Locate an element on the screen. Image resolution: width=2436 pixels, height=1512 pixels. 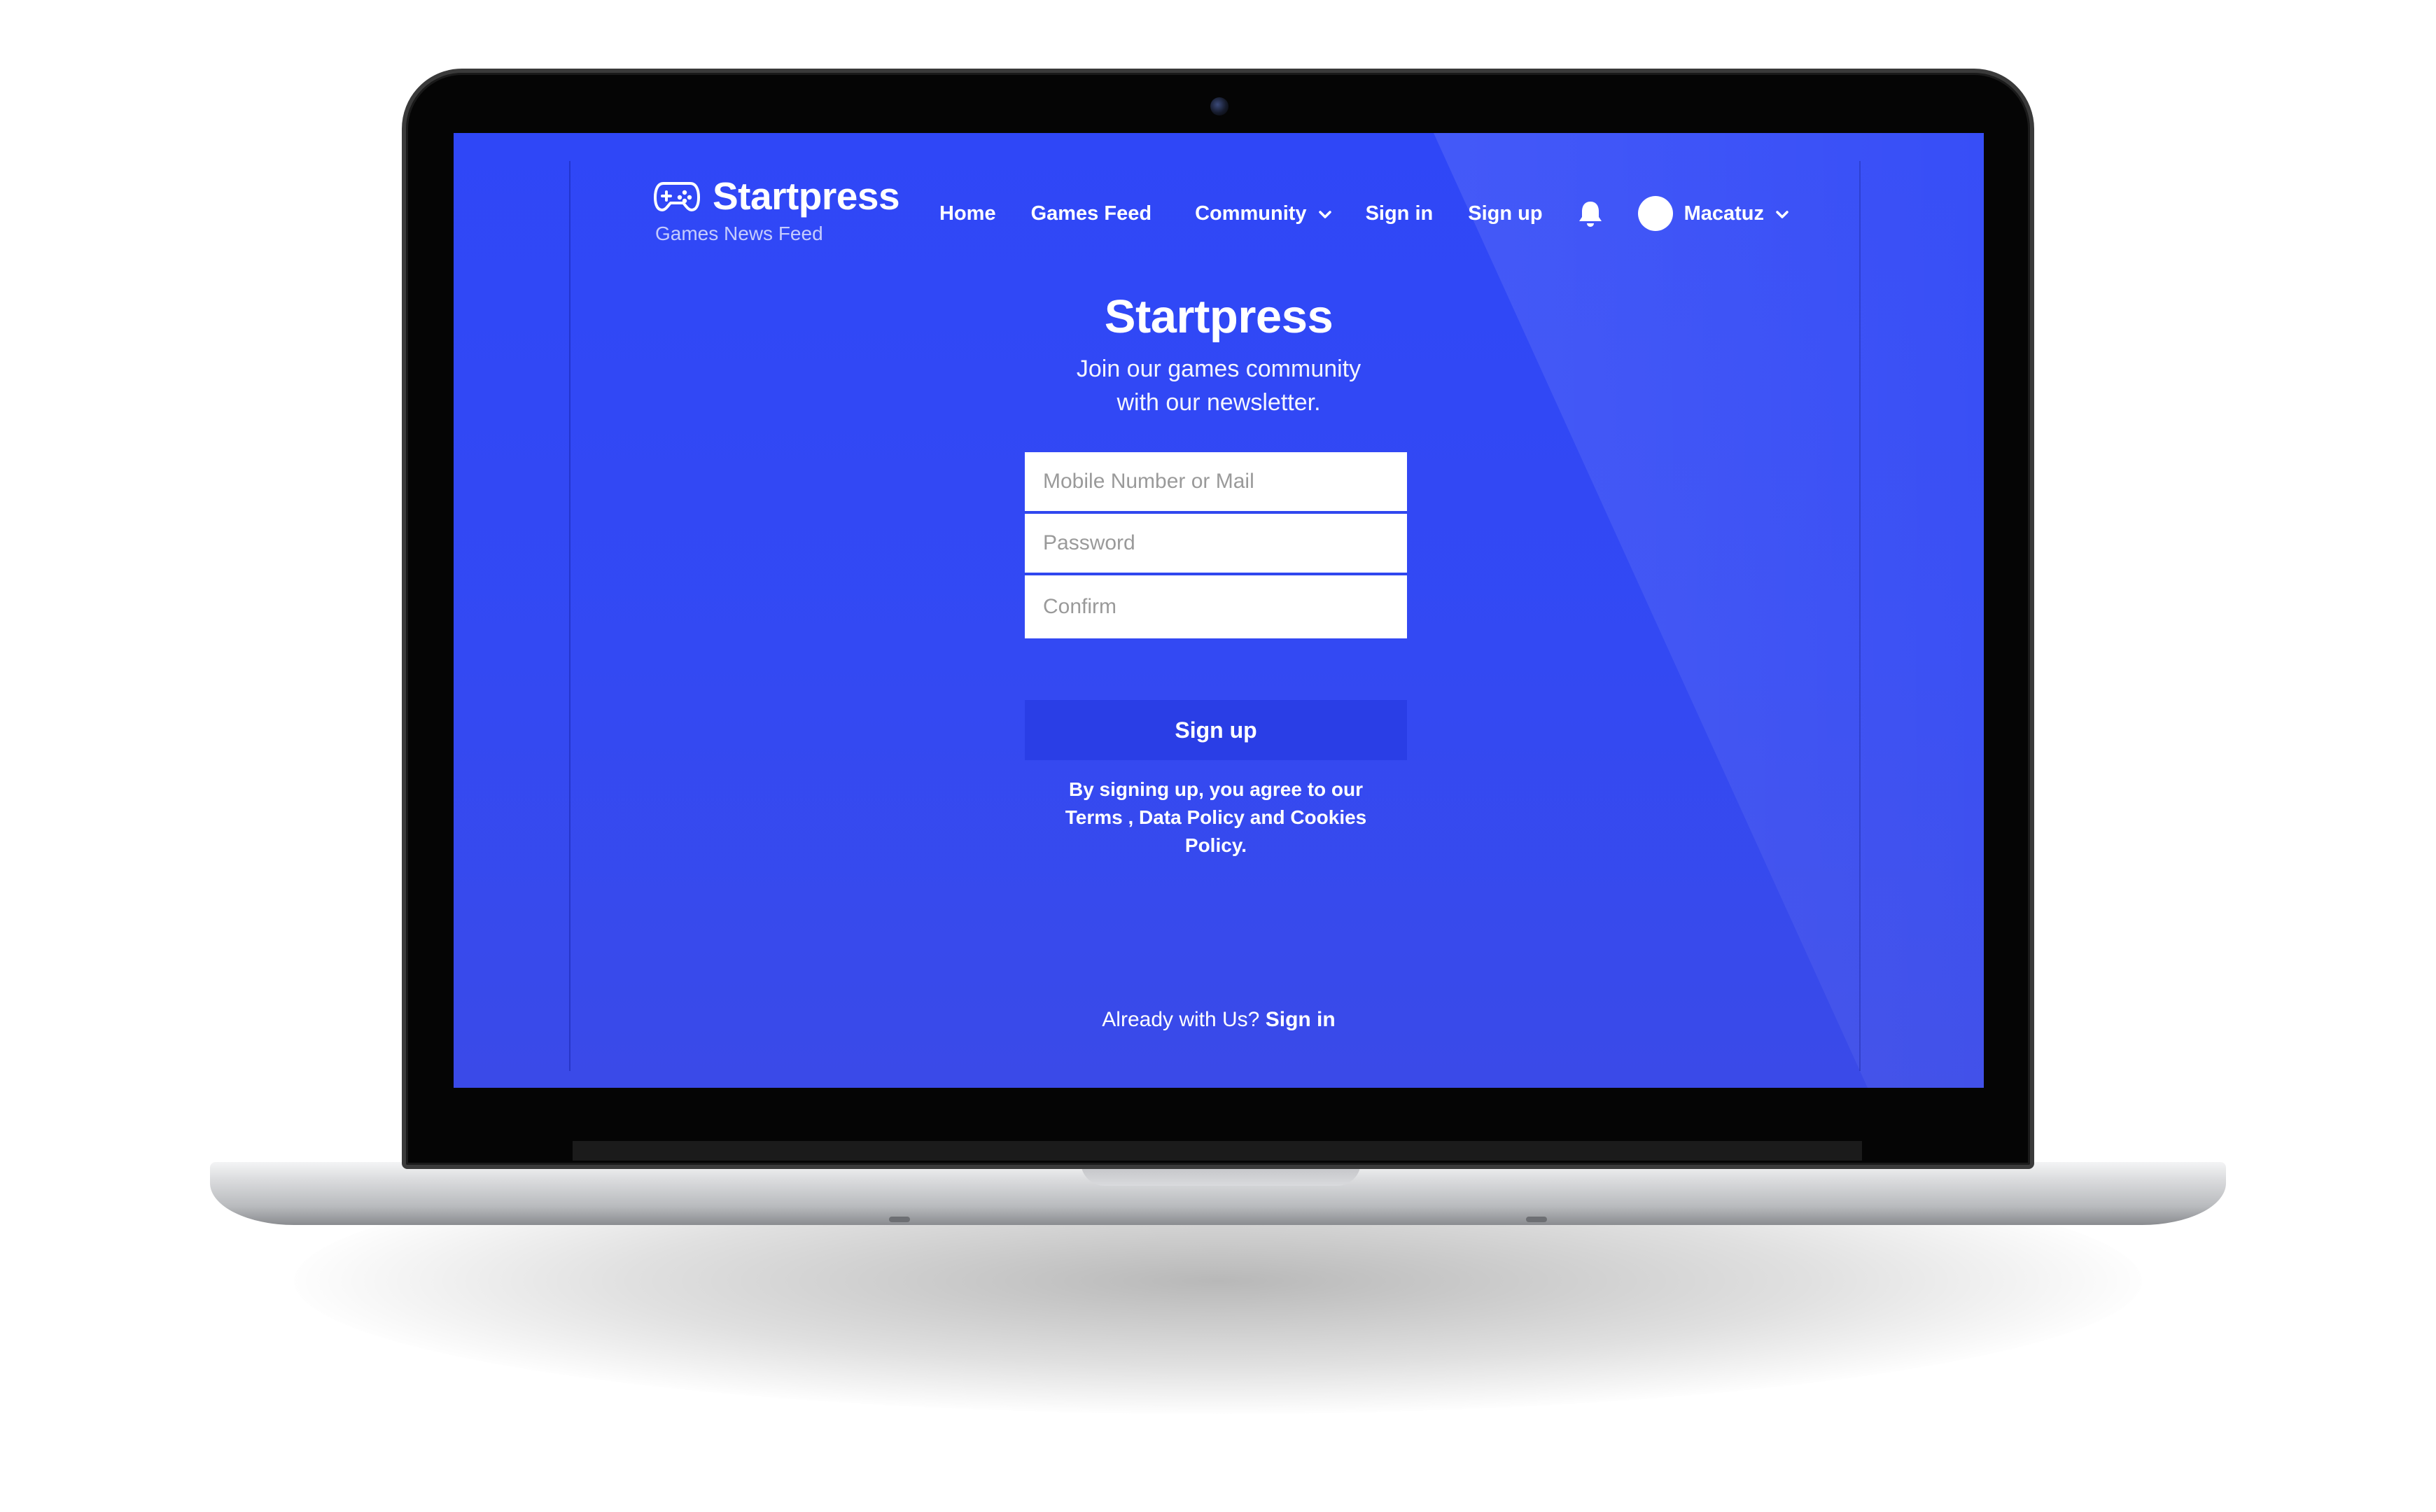
avatar is located at coordinates (1655, 213).